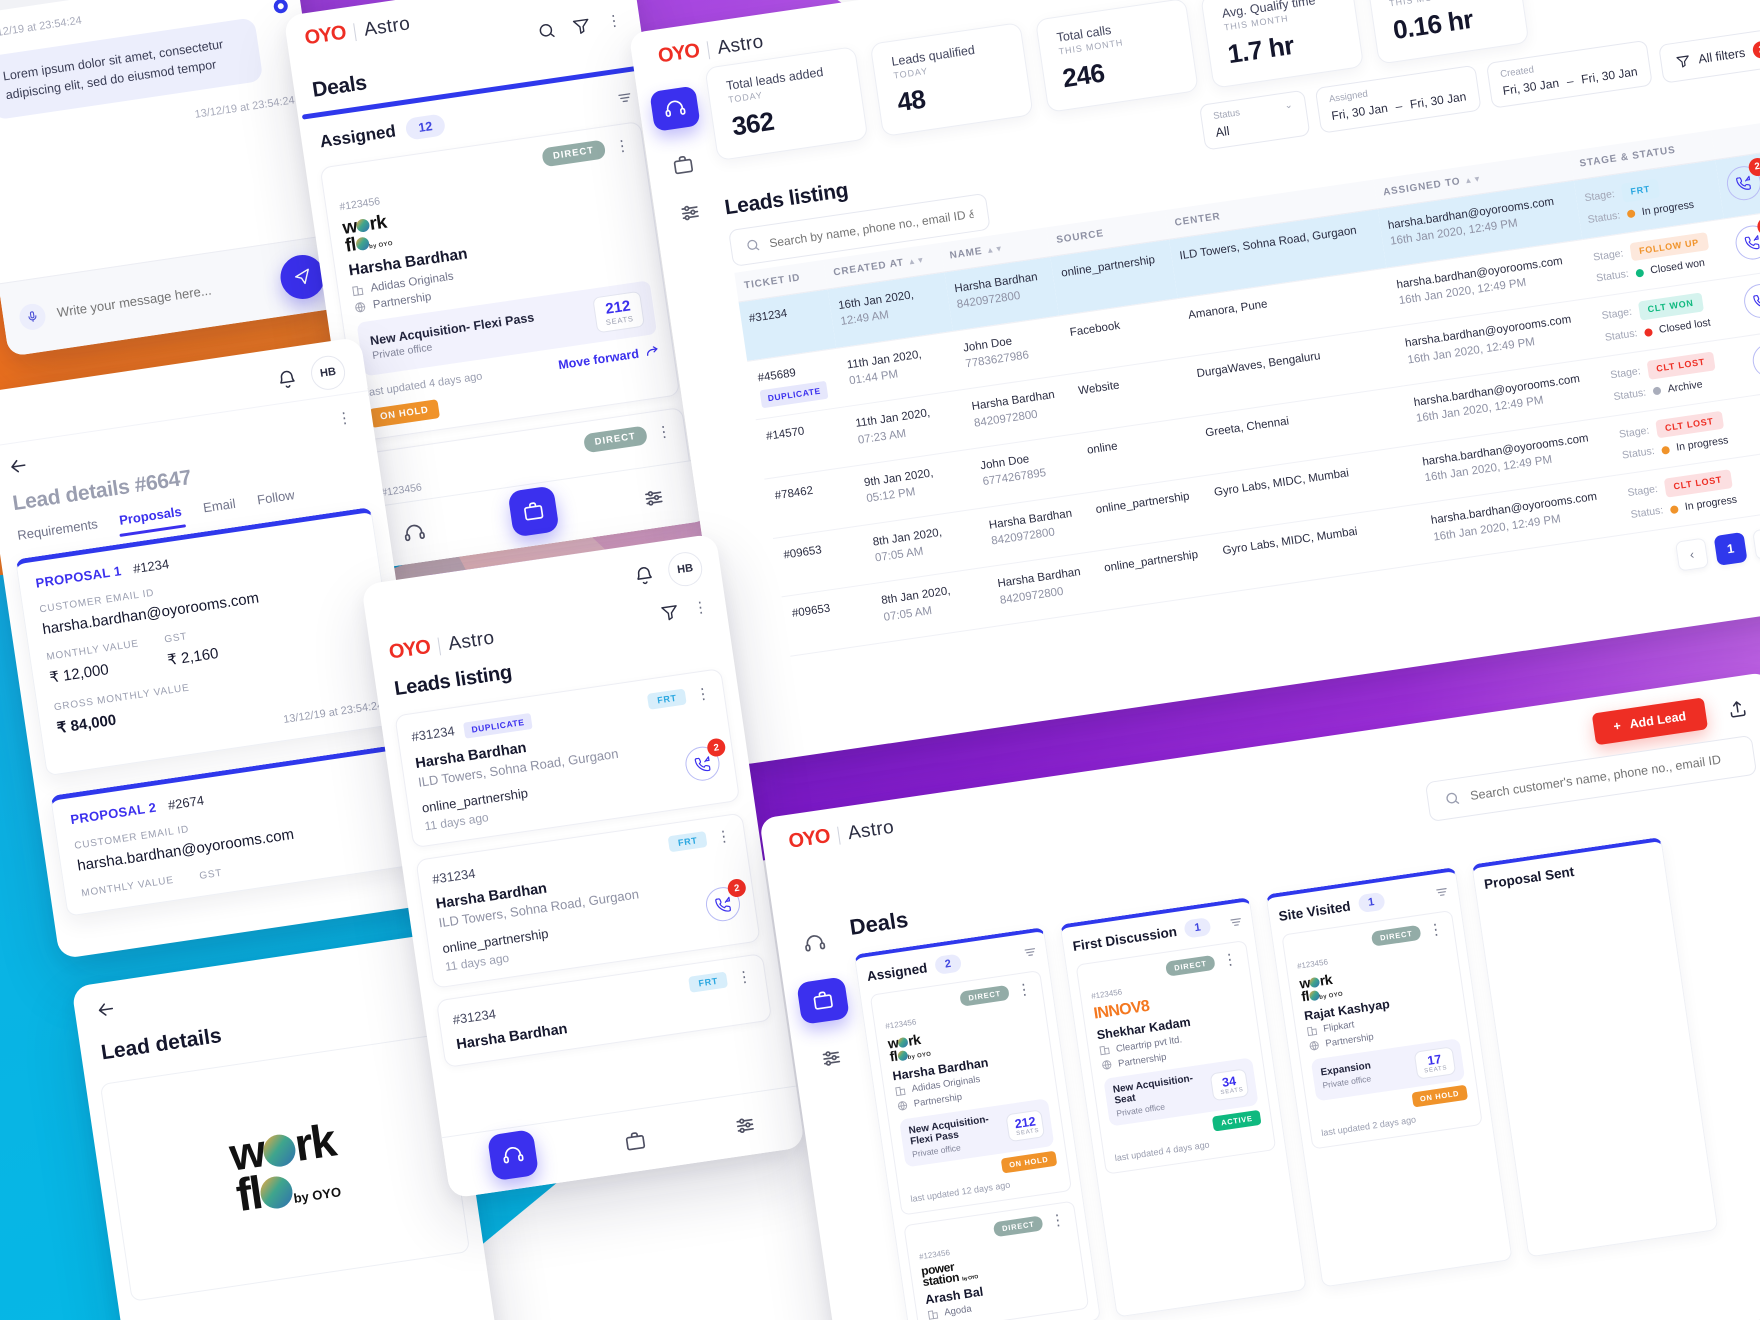 This screenshot has height=1320, width=1760. What do you see at coordinates (809, 839) in the screenshot?
I see `oyo-logo: OYO` at bounding box center [809, 839].